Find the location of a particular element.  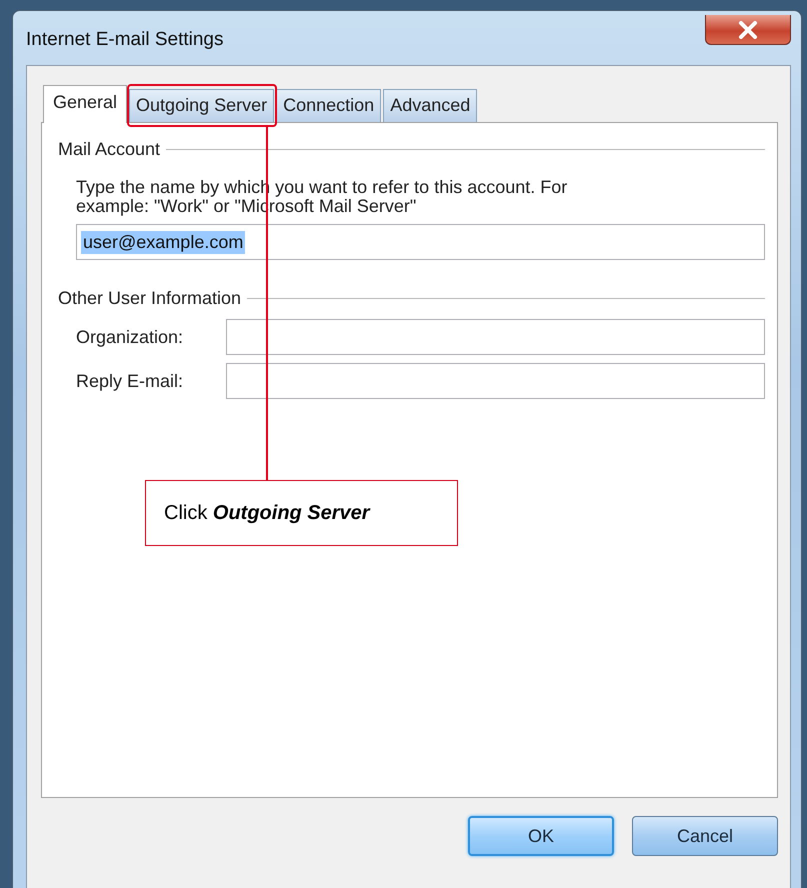

tab: General is located at coordinates (85, 104).